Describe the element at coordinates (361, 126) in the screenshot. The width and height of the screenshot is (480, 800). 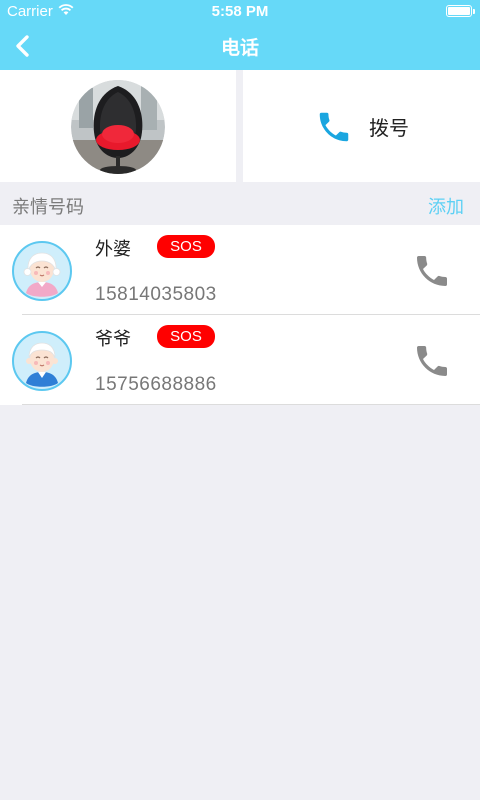
I see `dial-button: 拨号` at that location.